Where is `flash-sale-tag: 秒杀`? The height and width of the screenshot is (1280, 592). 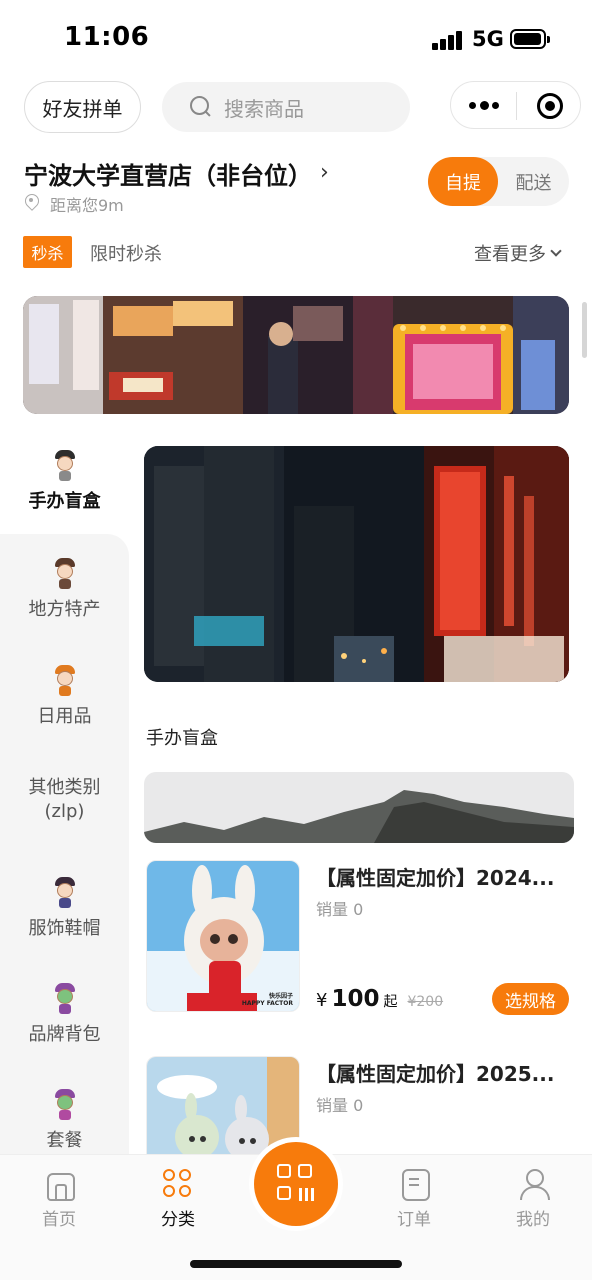
flash-sale-tag: 秒杀 is located at coordinates (47, 252).